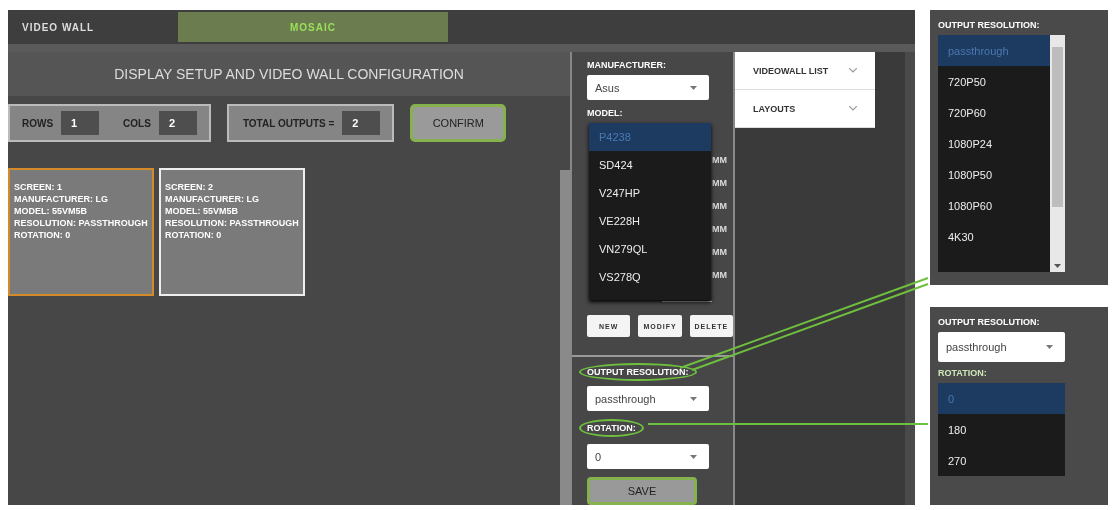 The image size is (1112, 510). What do you see at coordinates (642, 491) in the screenshot?
I see `save-button: SAVE` at bounding box center [642, 491].